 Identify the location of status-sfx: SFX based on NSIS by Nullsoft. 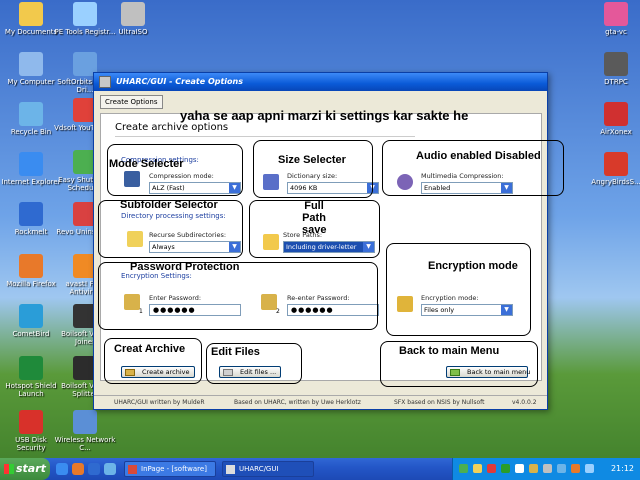
(439, 402).